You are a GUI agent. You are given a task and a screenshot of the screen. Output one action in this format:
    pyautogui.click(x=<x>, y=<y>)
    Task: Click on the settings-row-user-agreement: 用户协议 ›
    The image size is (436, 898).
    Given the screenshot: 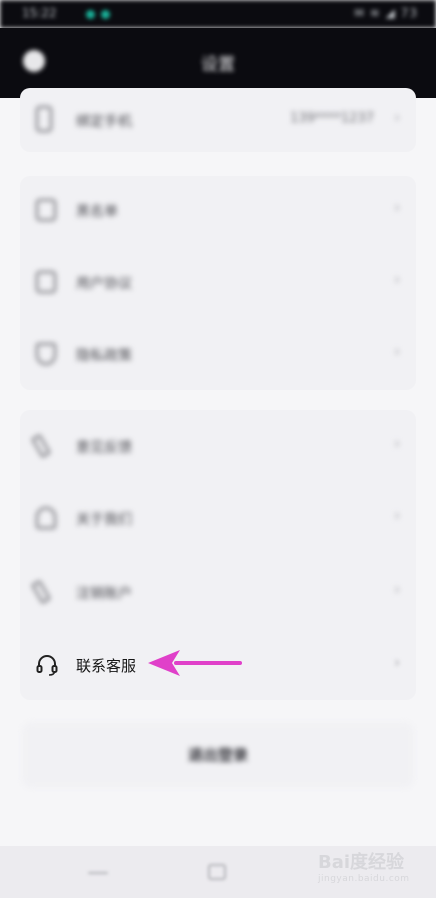 What is the action you would take?
    pyautogui.click(x=218, y=282)
    